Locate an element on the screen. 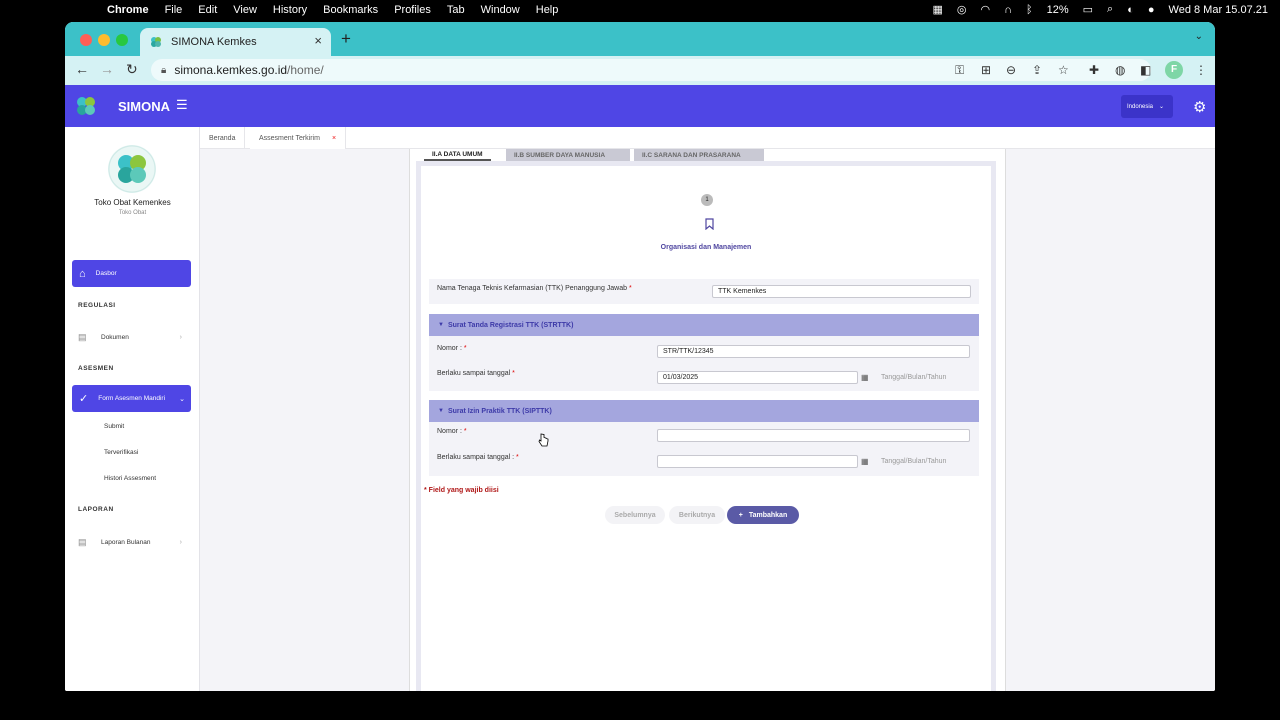 The height and width of the screenshot is (720, 1280). extension-icon: ◍ is located at coordinates (1120, 70).